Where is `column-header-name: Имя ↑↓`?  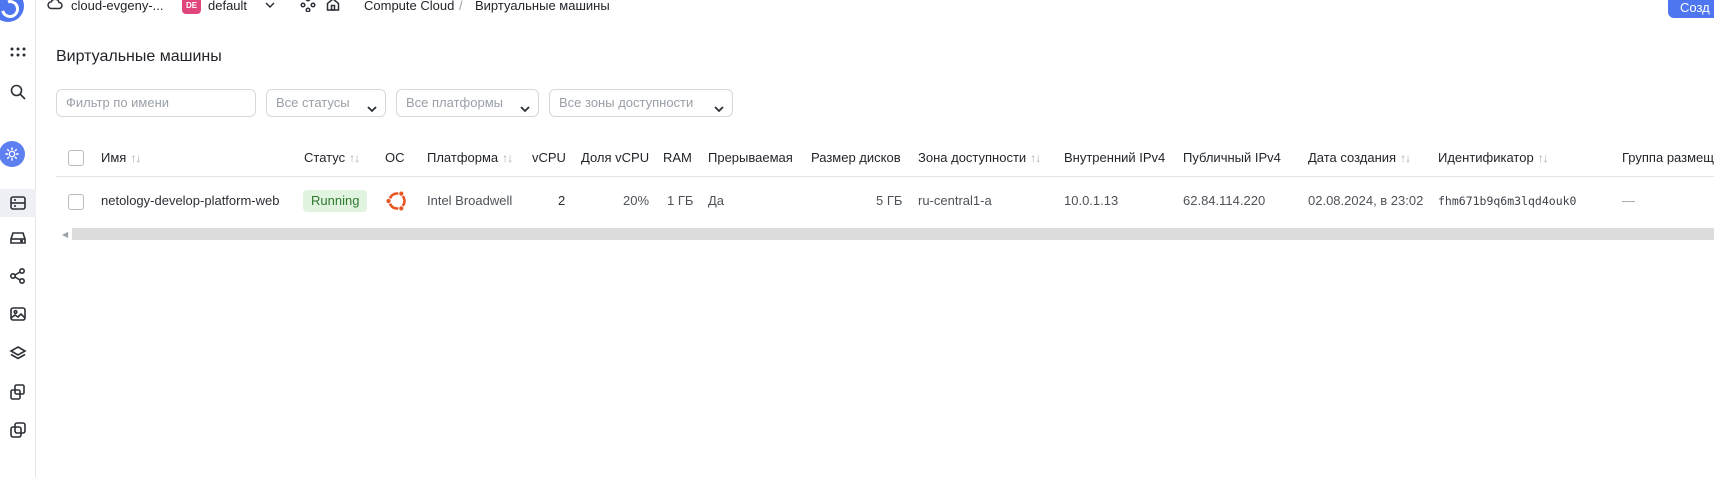
column-header-name: Имя ↑↓ is located at coordinates (121, 158).